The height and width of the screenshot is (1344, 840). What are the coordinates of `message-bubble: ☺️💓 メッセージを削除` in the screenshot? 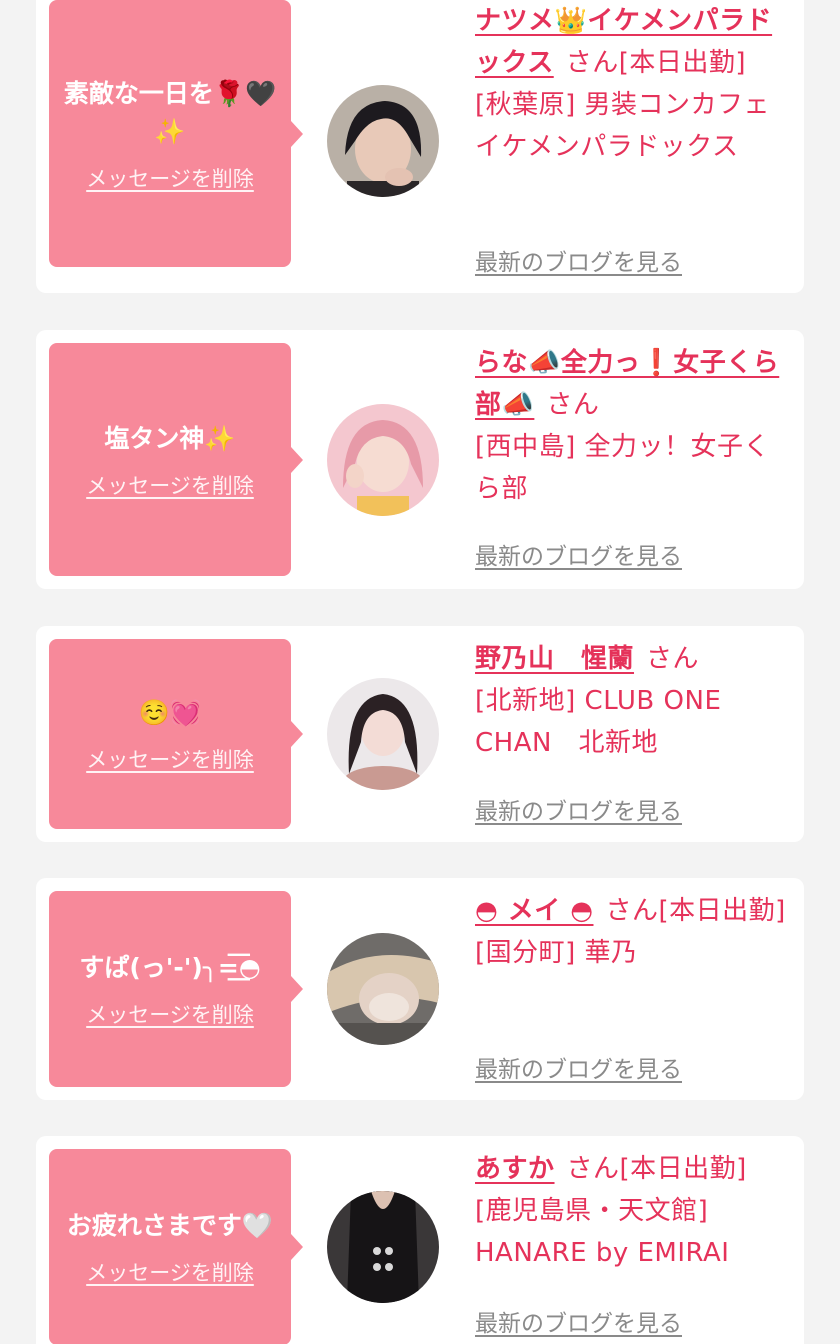 It's located at (176, 734).